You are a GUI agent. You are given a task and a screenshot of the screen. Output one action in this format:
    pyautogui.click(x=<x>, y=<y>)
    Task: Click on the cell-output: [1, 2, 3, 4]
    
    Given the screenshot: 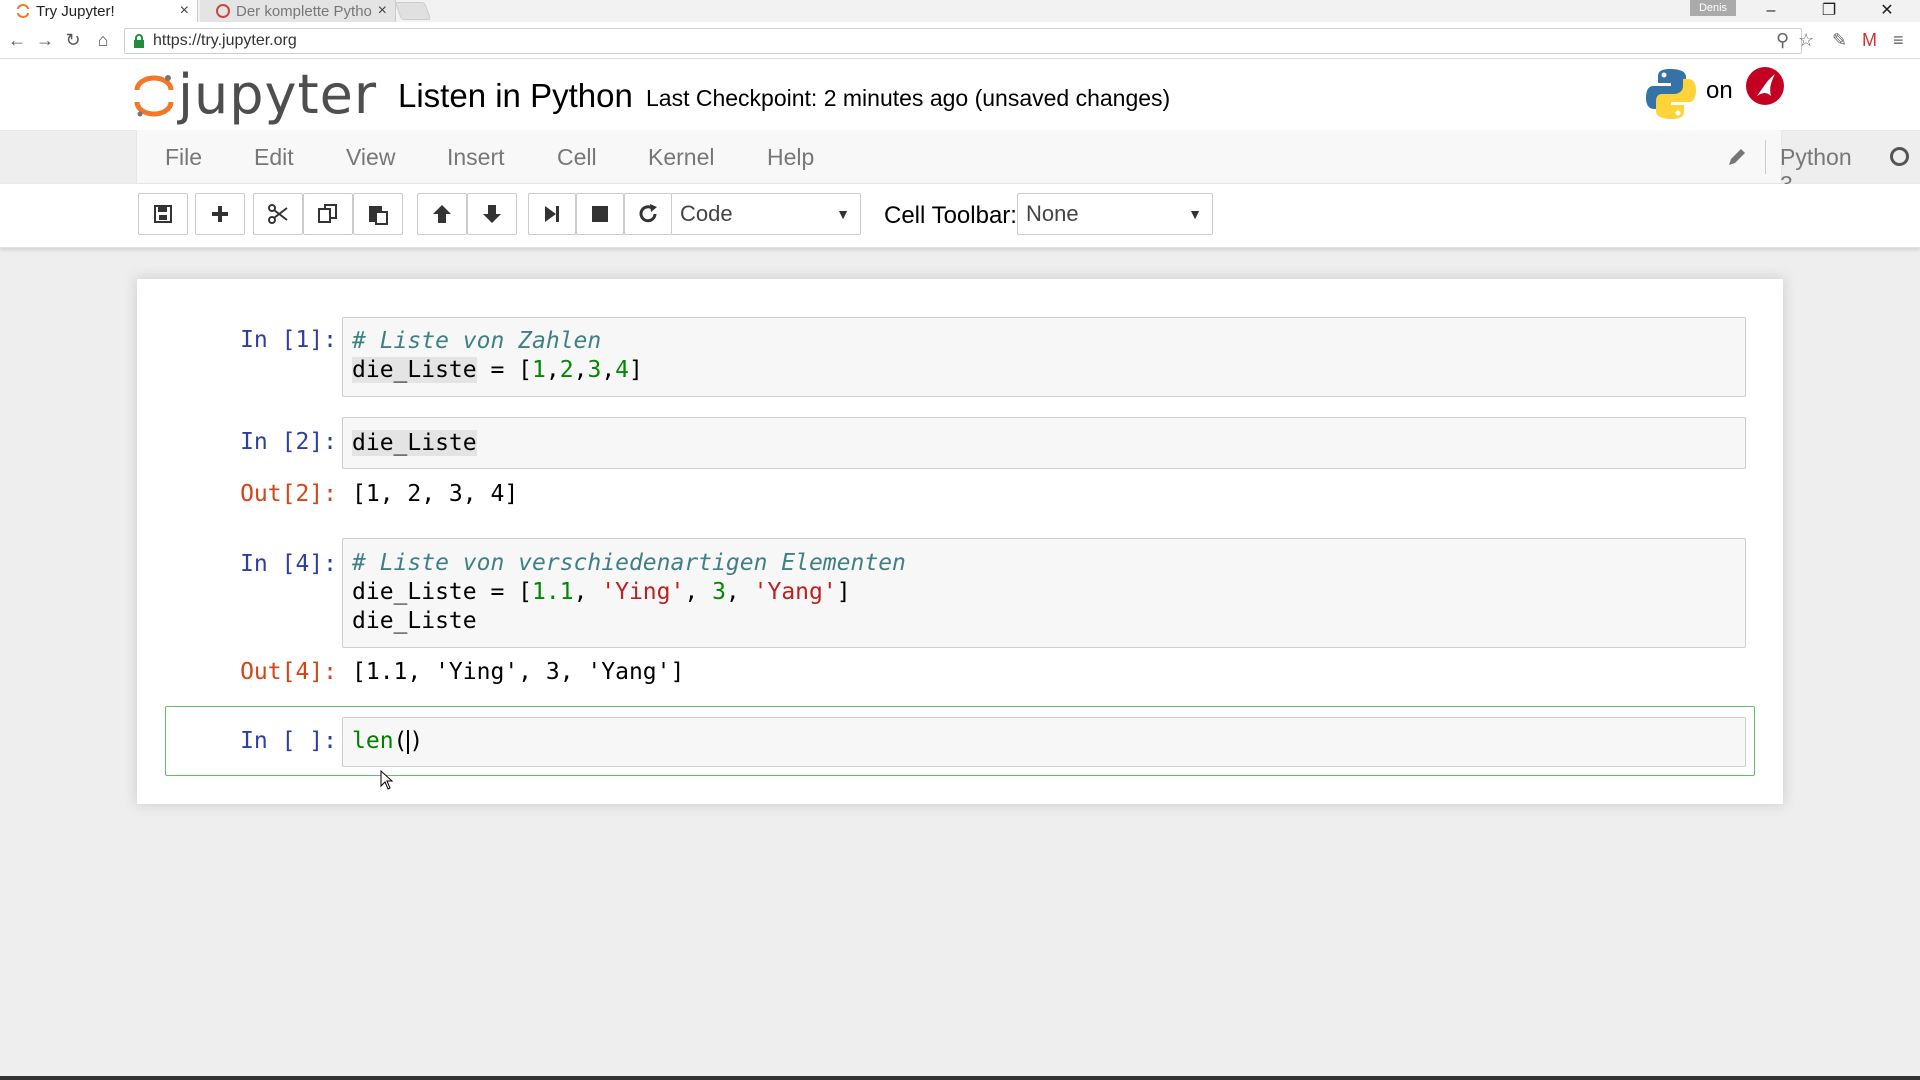 What is the action you would take?
    pyautogui.click(x=435, y=494)
    